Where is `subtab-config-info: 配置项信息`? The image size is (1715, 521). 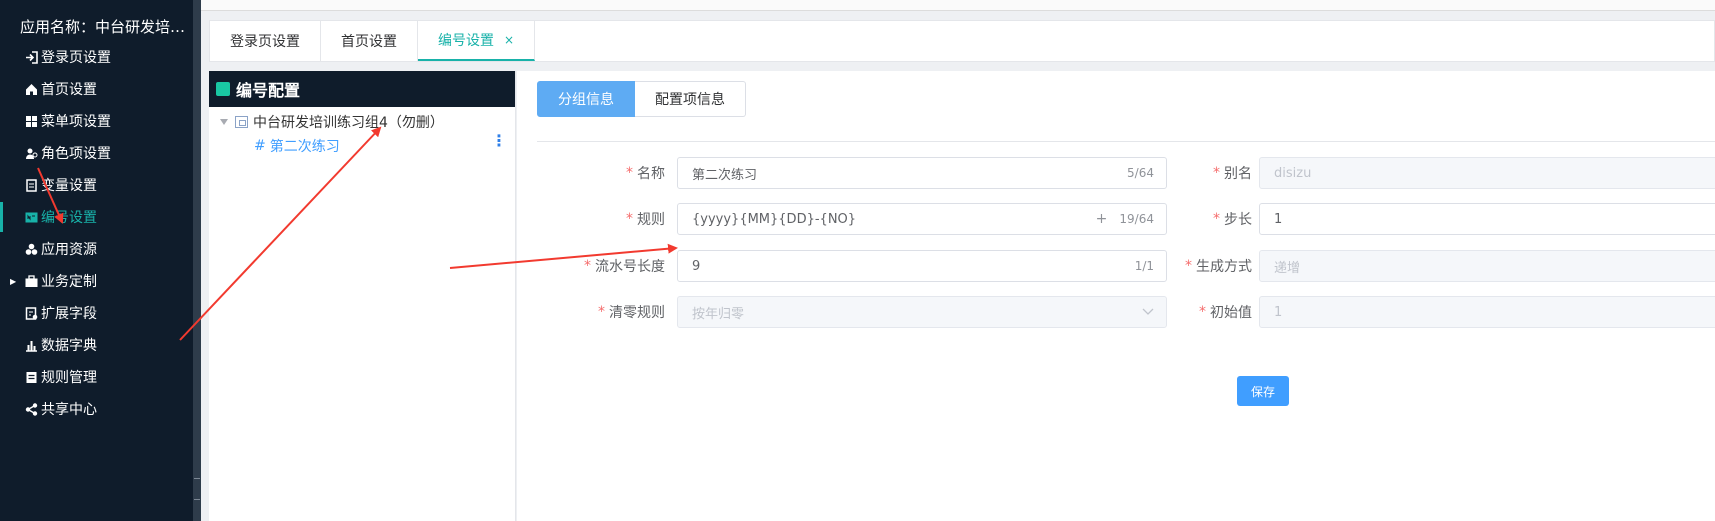
subtab-config-info: 配置项信息 is located at coordinates (690, 99).